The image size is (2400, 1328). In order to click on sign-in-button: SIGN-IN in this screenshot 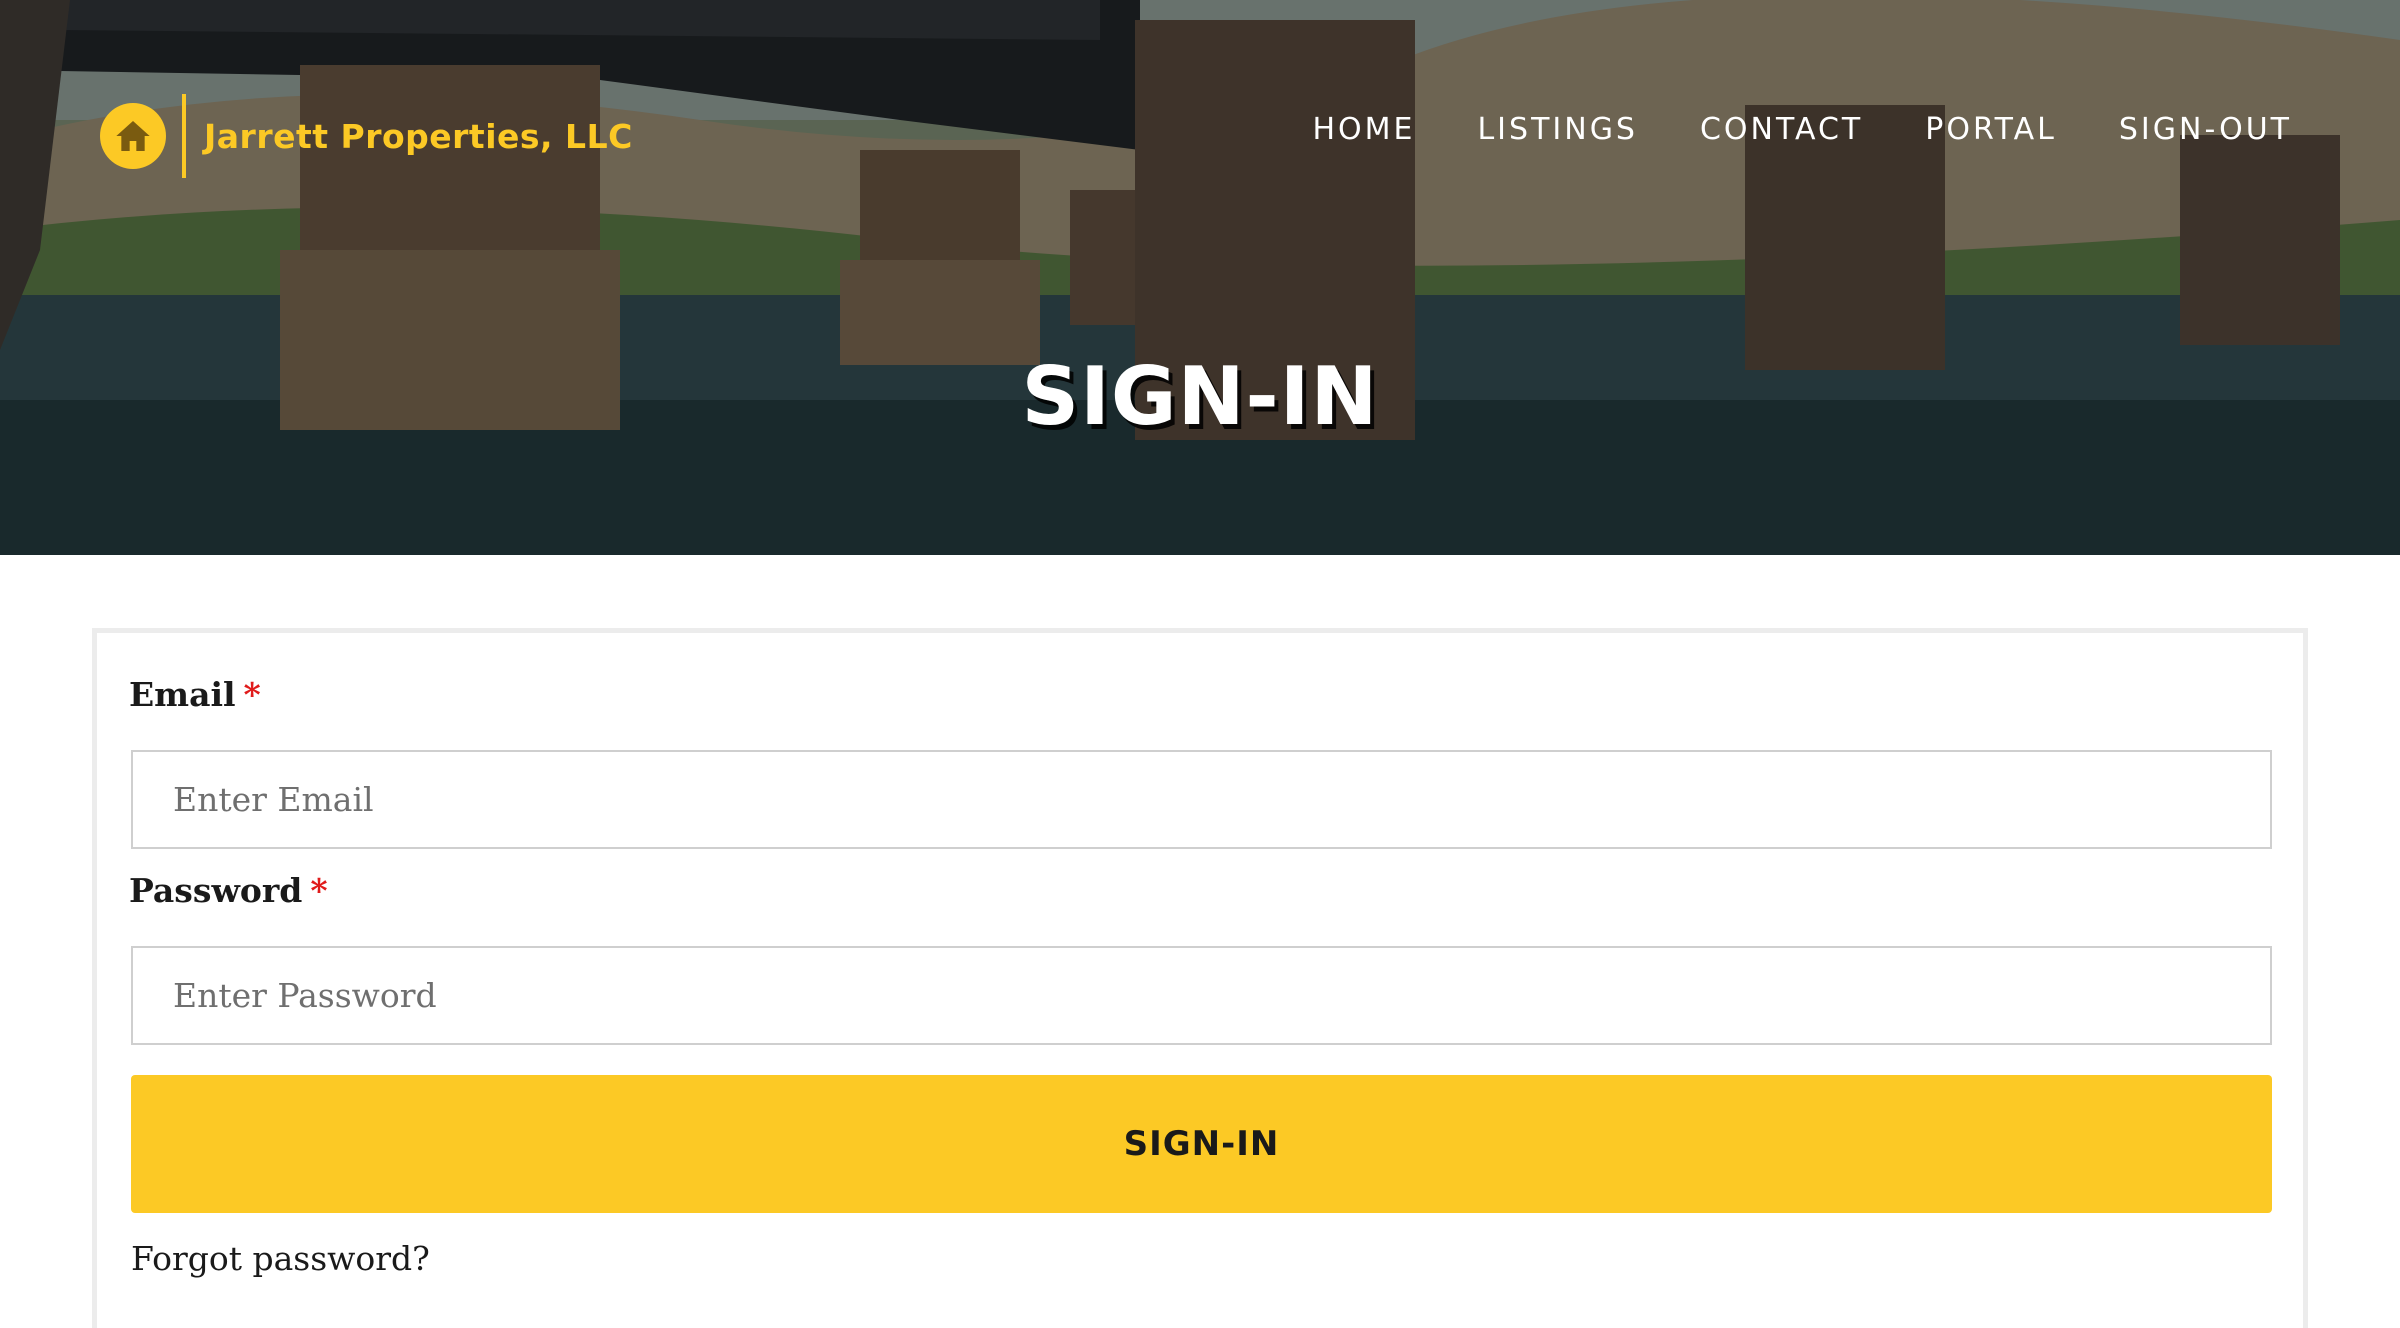, I will do `click(1201, 1144)`.